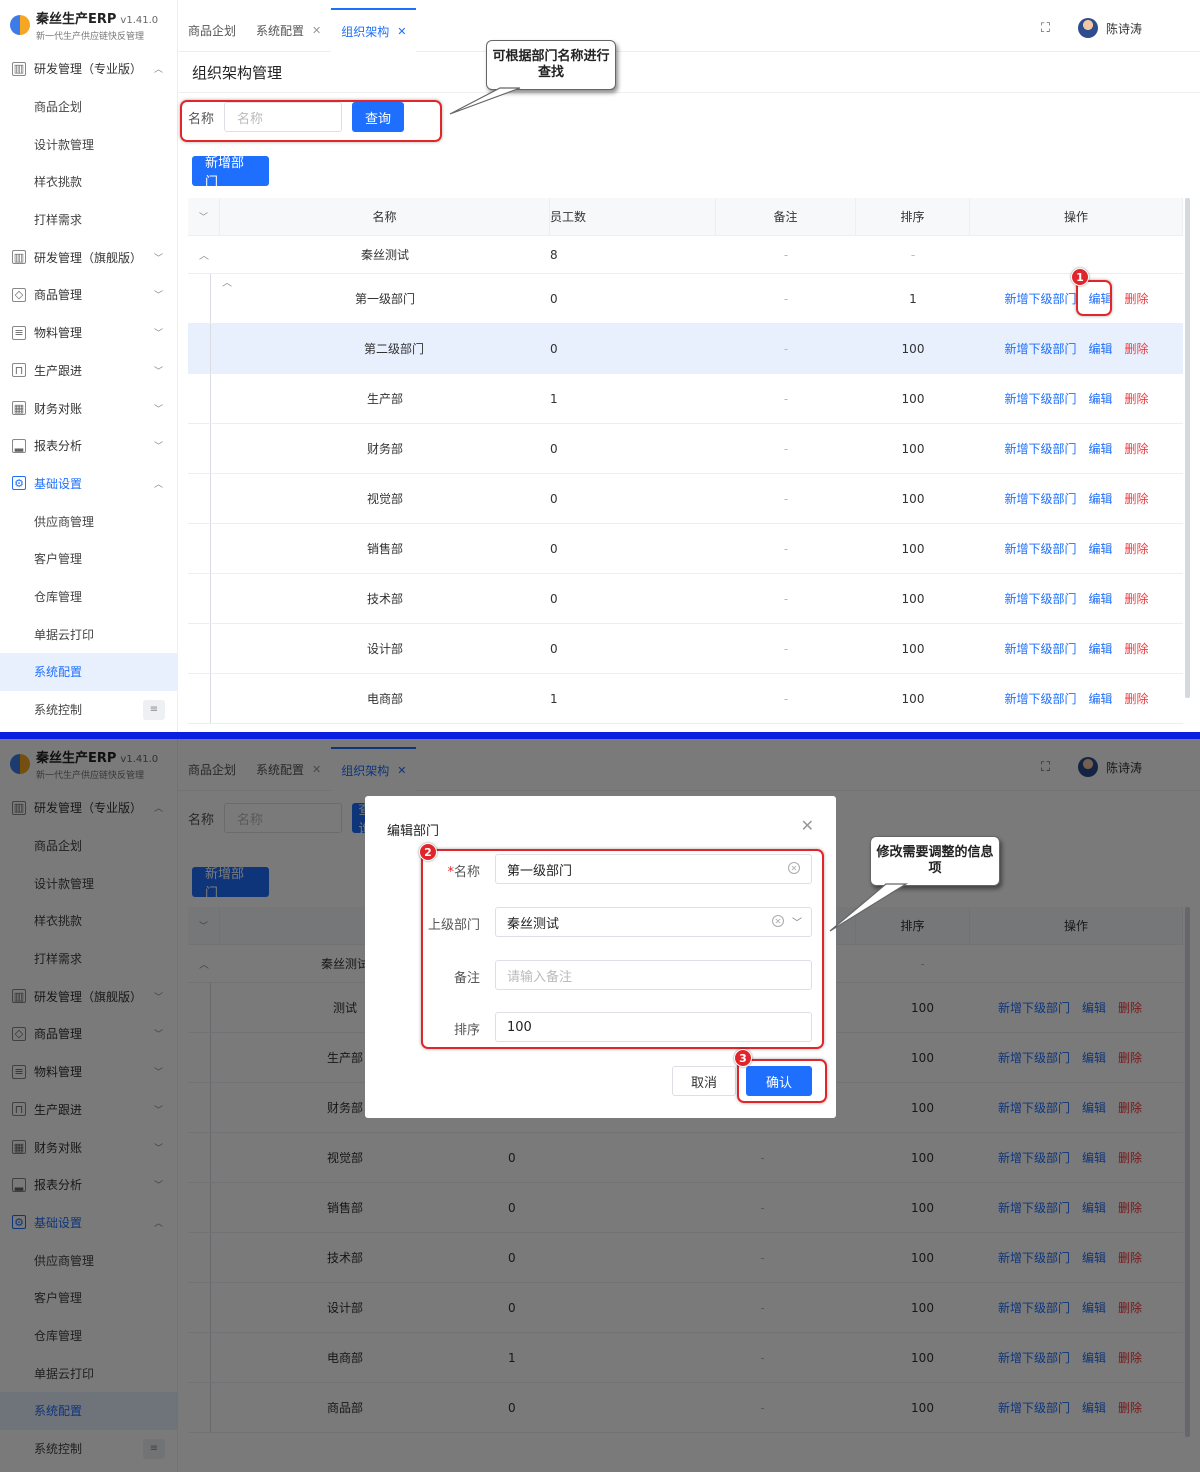 Image resolution: width=1200 pixels, height=1472 pixels. What do you see at coordinates (1080, 277) in the screenshot?
I see `step-badge-1: 1` at bounding box center [1080, 277].